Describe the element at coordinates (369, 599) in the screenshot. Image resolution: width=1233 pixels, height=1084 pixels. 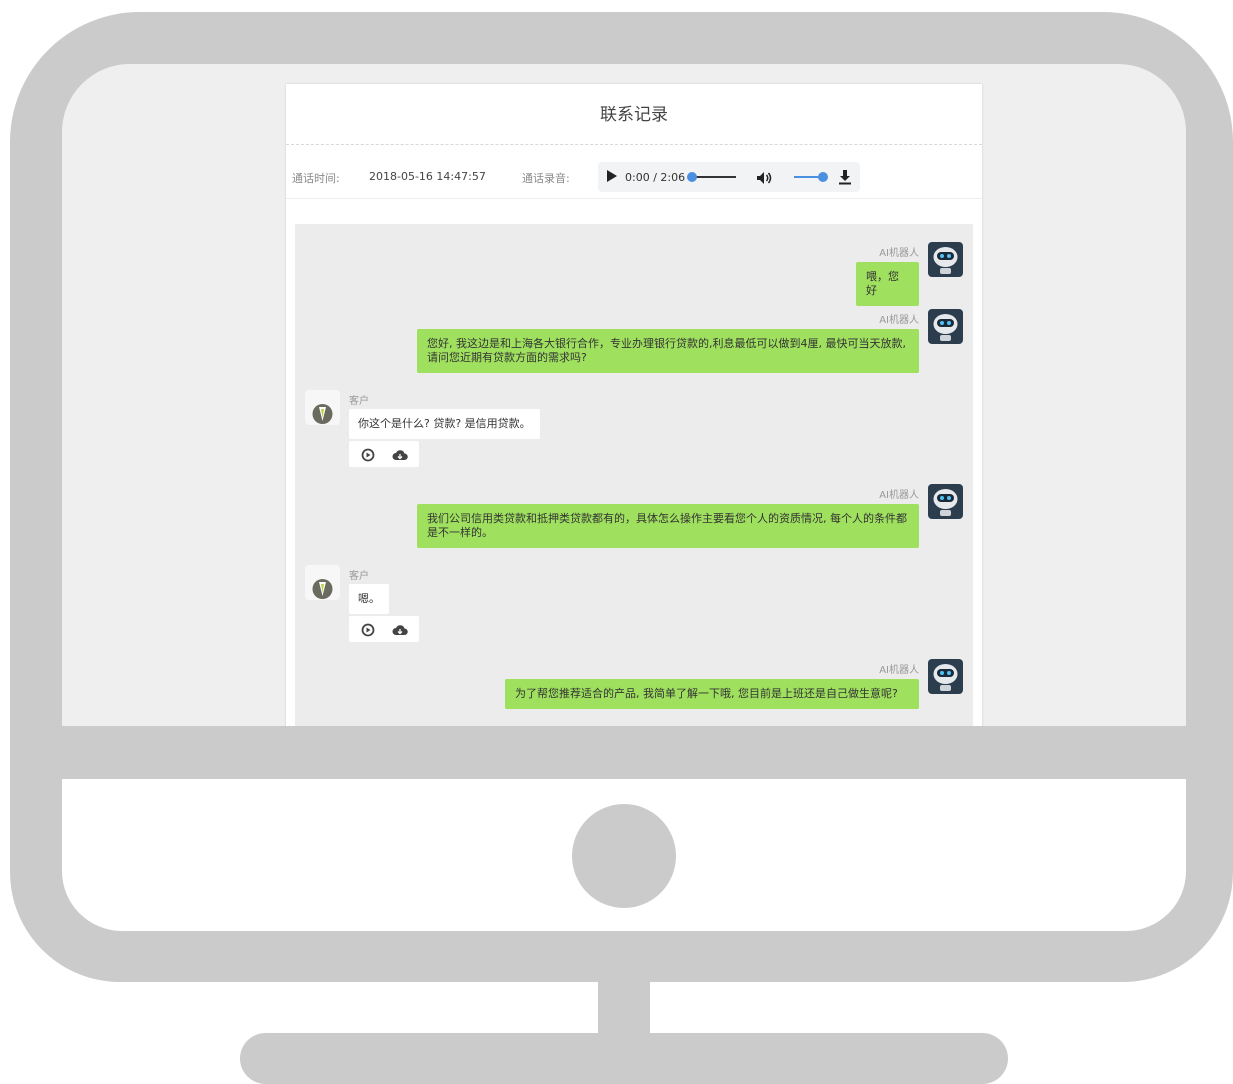
I see `message-bubble: 嗯。` at that location.